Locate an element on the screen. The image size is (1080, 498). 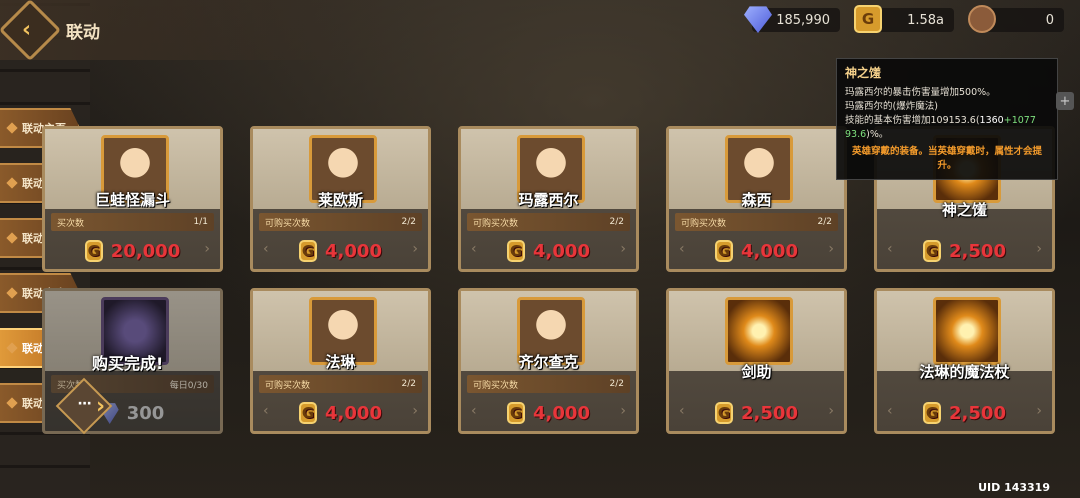
shop-item-card: 法琳的魔法杖 G 2,500 ‹ › is located at coordinates (964, 361).